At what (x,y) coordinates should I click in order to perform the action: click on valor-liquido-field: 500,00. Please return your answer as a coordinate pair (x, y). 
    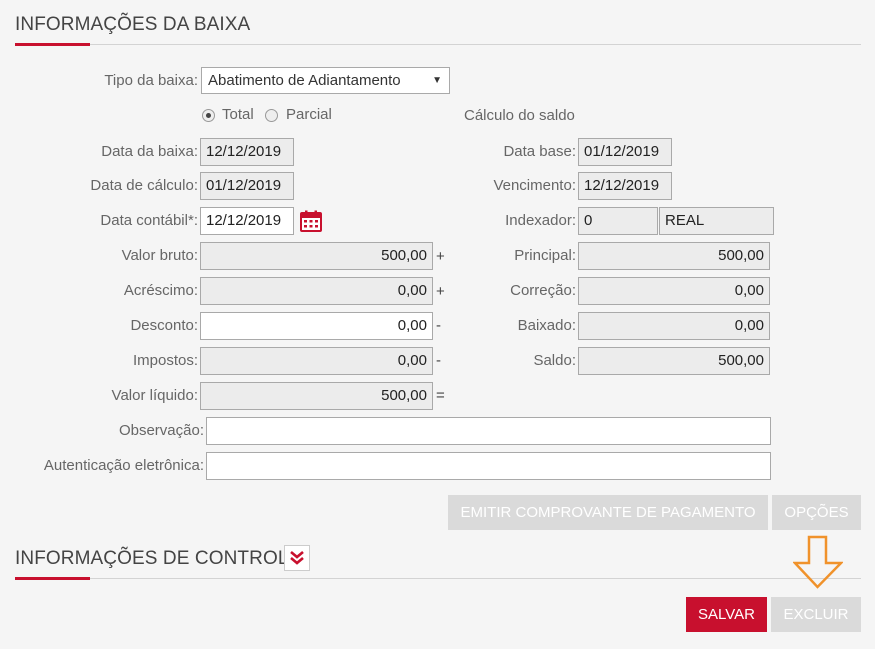
    Looking at the image, I should click on (316, 396).